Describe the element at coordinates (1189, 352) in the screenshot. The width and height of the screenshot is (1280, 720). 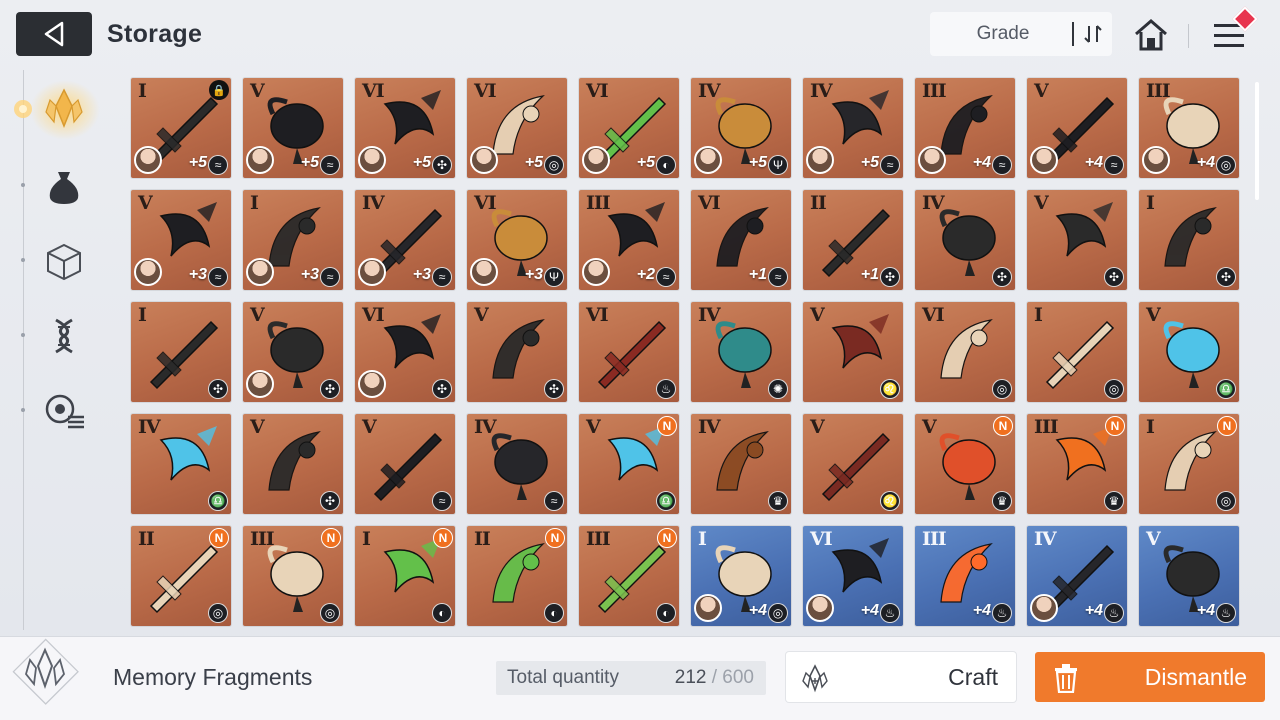
I see `memory-fragment-card: V ♎` at that location.